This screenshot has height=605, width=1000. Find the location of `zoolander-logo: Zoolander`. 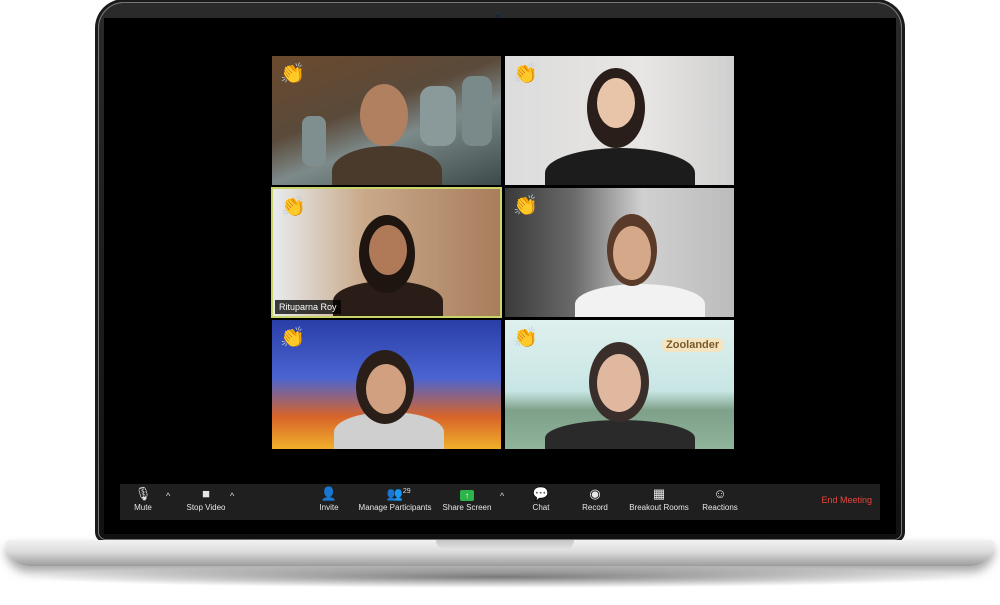

zoolander-logo: Zoolander is located at coordinates (693, 345).